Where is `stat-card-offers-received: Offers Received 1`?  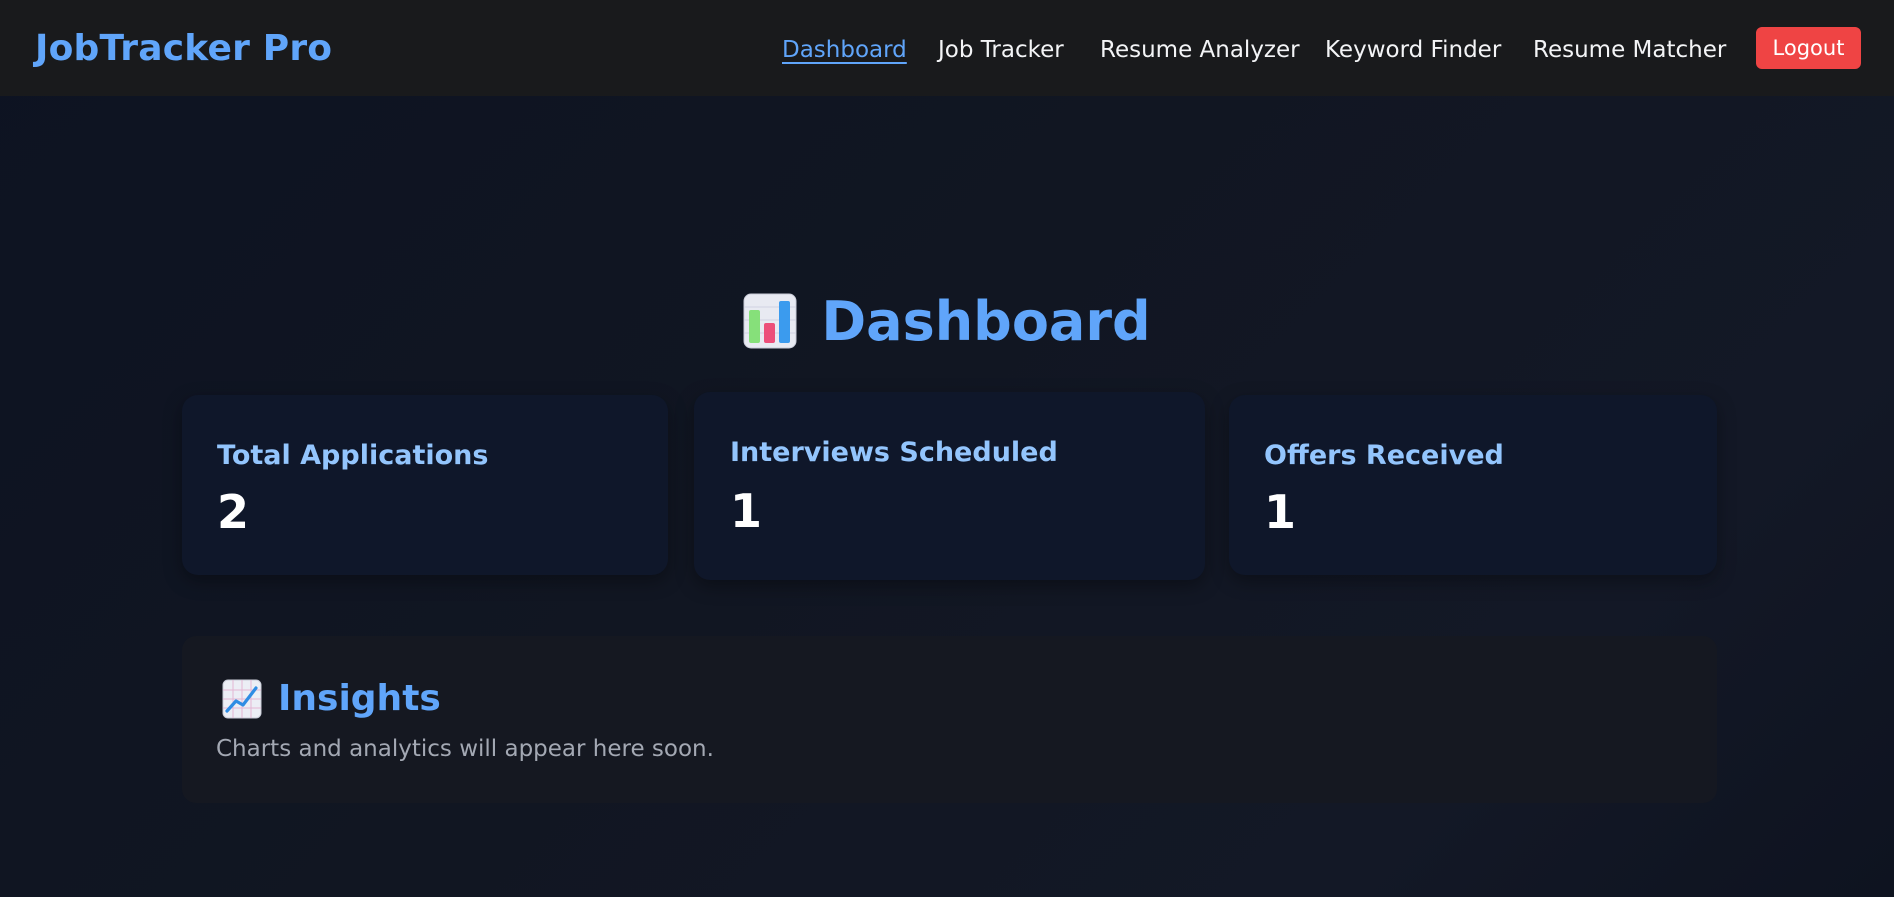 stat-card-offers-received: Offers Received 1 is located at coordinates (1473, 485).